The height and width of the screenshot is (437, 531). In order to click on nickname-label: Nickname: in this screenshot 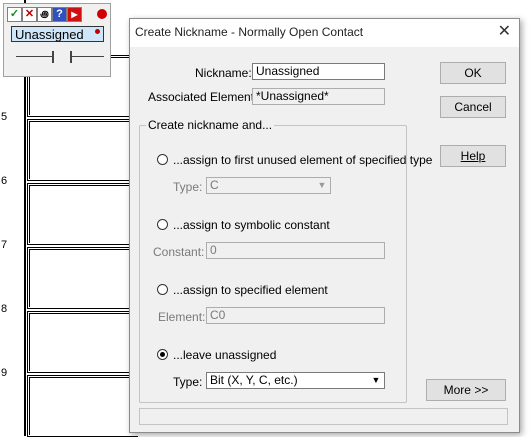, I will do `click(223, 73)`.